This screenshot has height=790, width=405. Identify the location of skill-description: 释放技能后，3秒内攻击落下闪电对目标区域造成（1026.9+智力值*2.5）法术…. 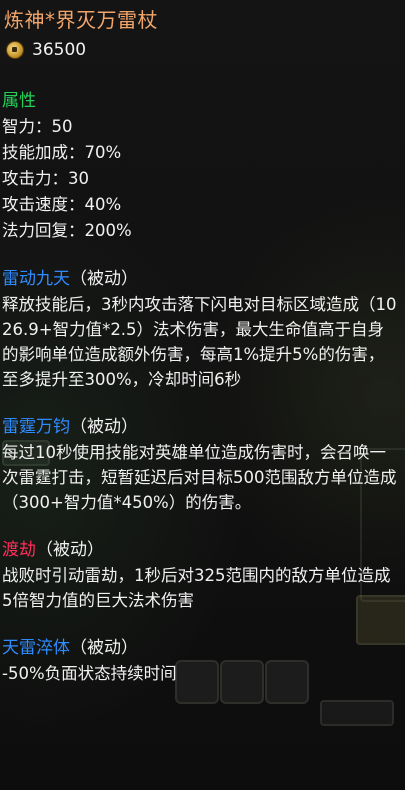
(199, 342).